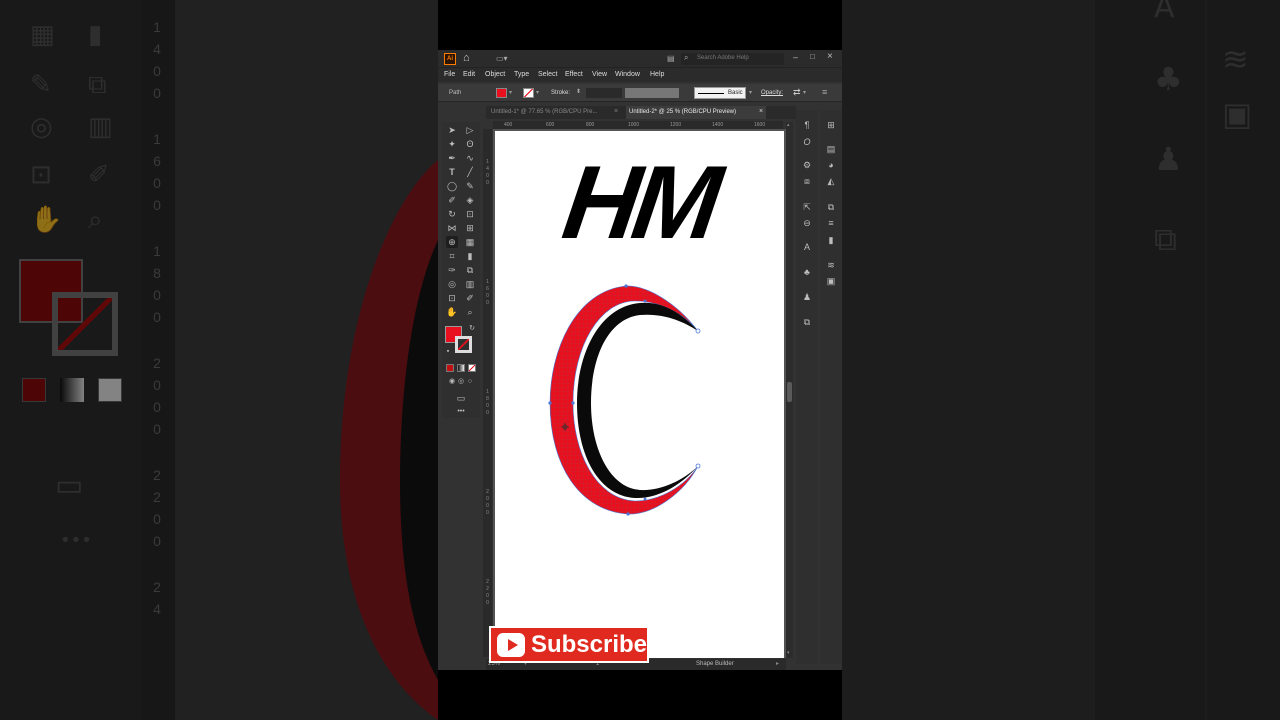  Describe the element at coordinates (469, 74) in the screenshot. I see `menu-edit: Edit` at that location.